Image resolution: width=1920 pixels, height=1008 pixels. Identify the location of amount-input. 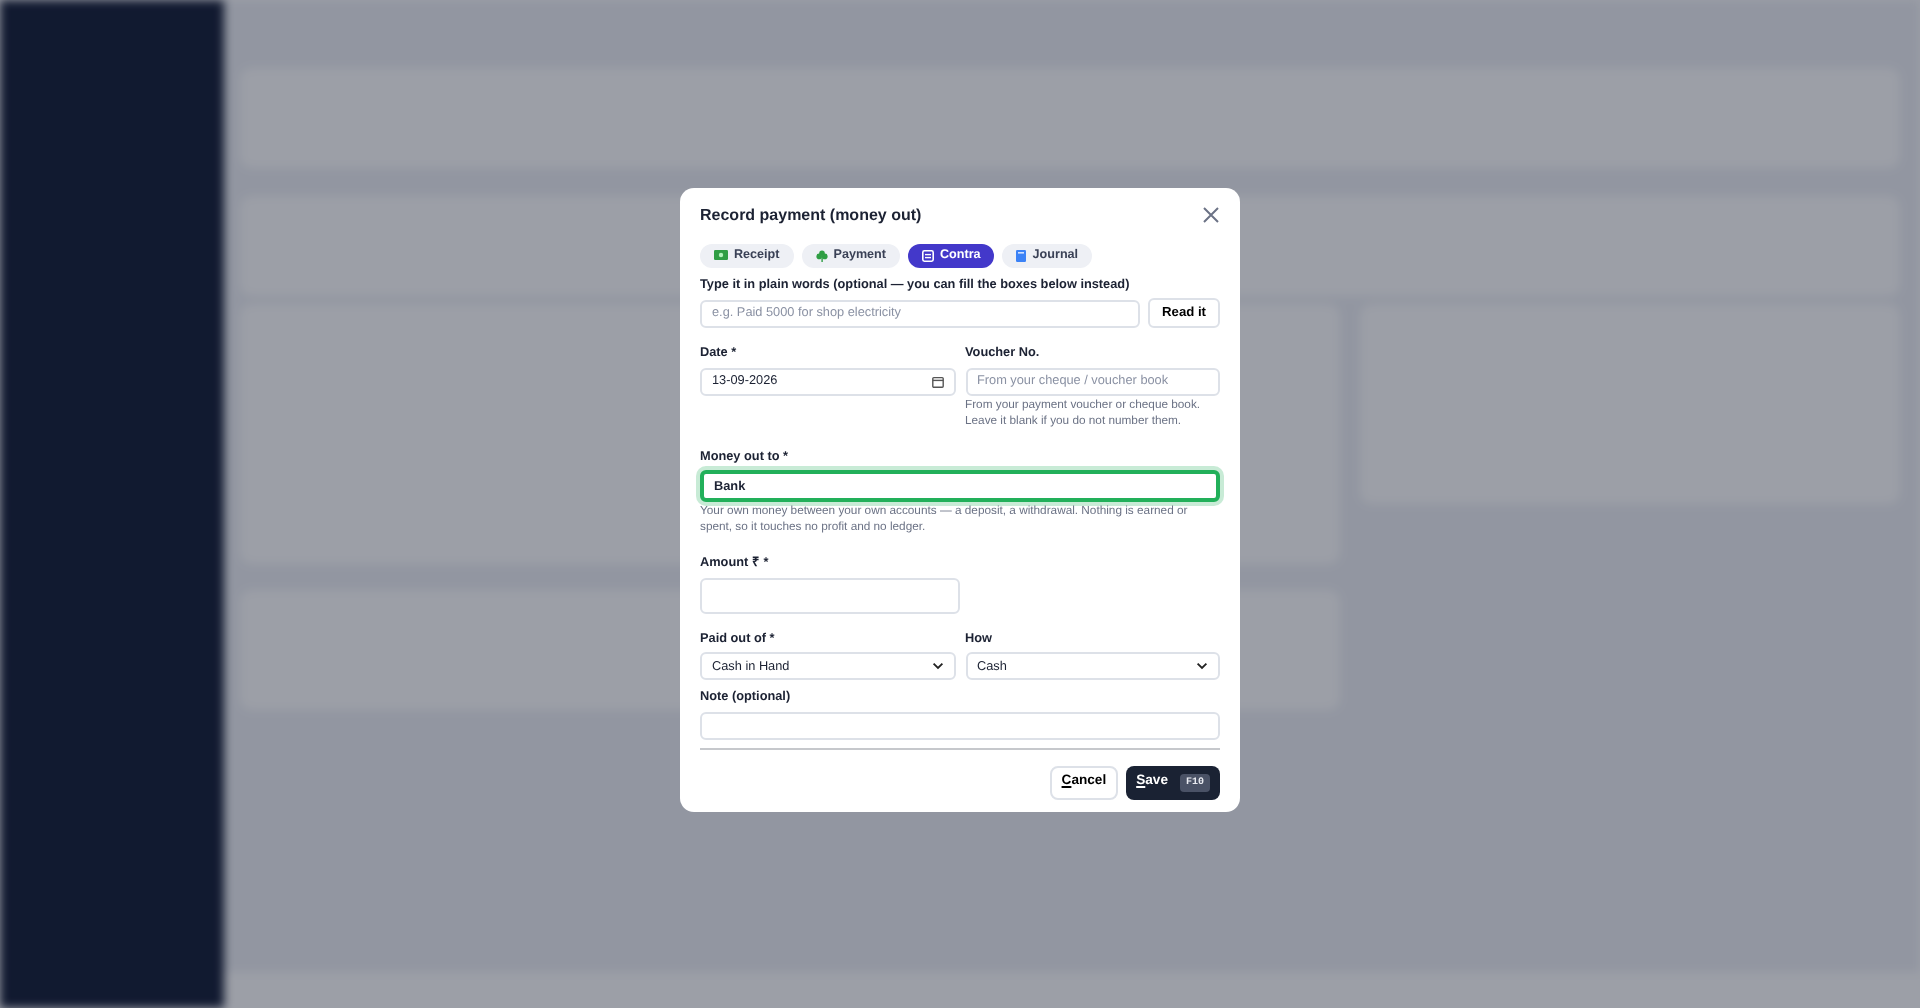
(830, 595).